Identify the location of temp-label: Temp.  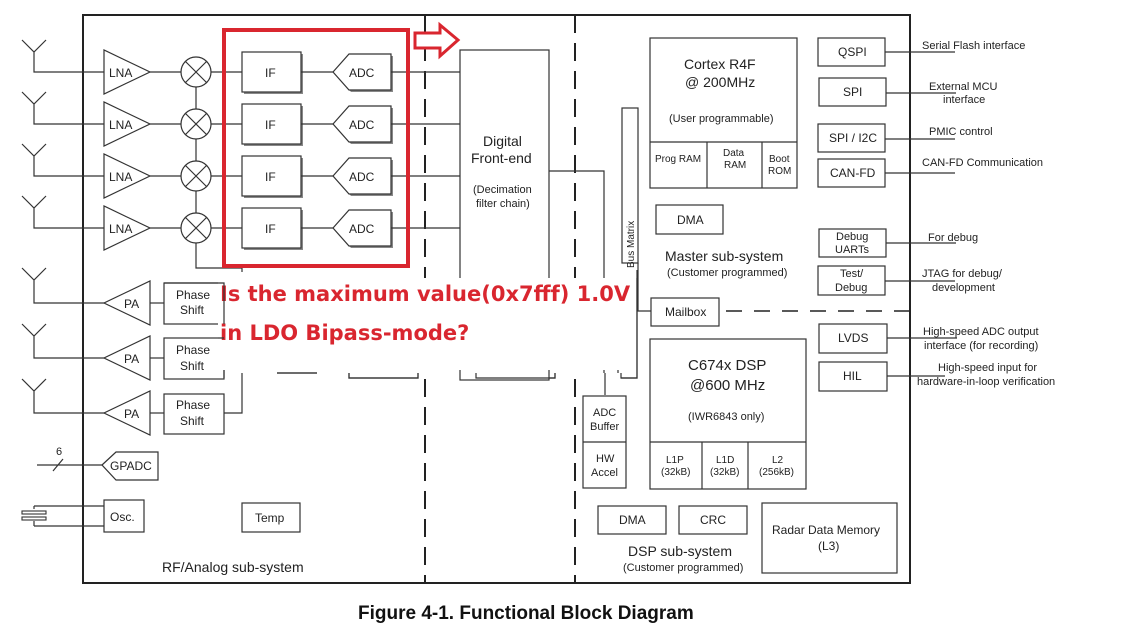
(270, 518).